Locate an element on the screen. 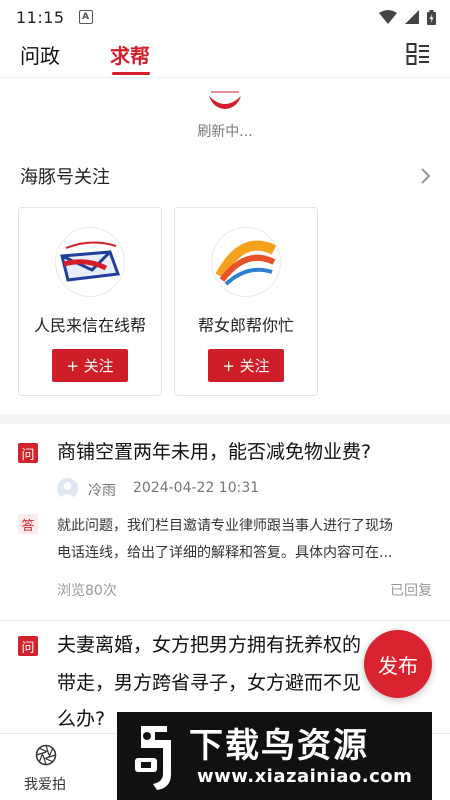 The height and width of the screenshot is (800, 450). battery-icon is located at coordinates (431, 17).